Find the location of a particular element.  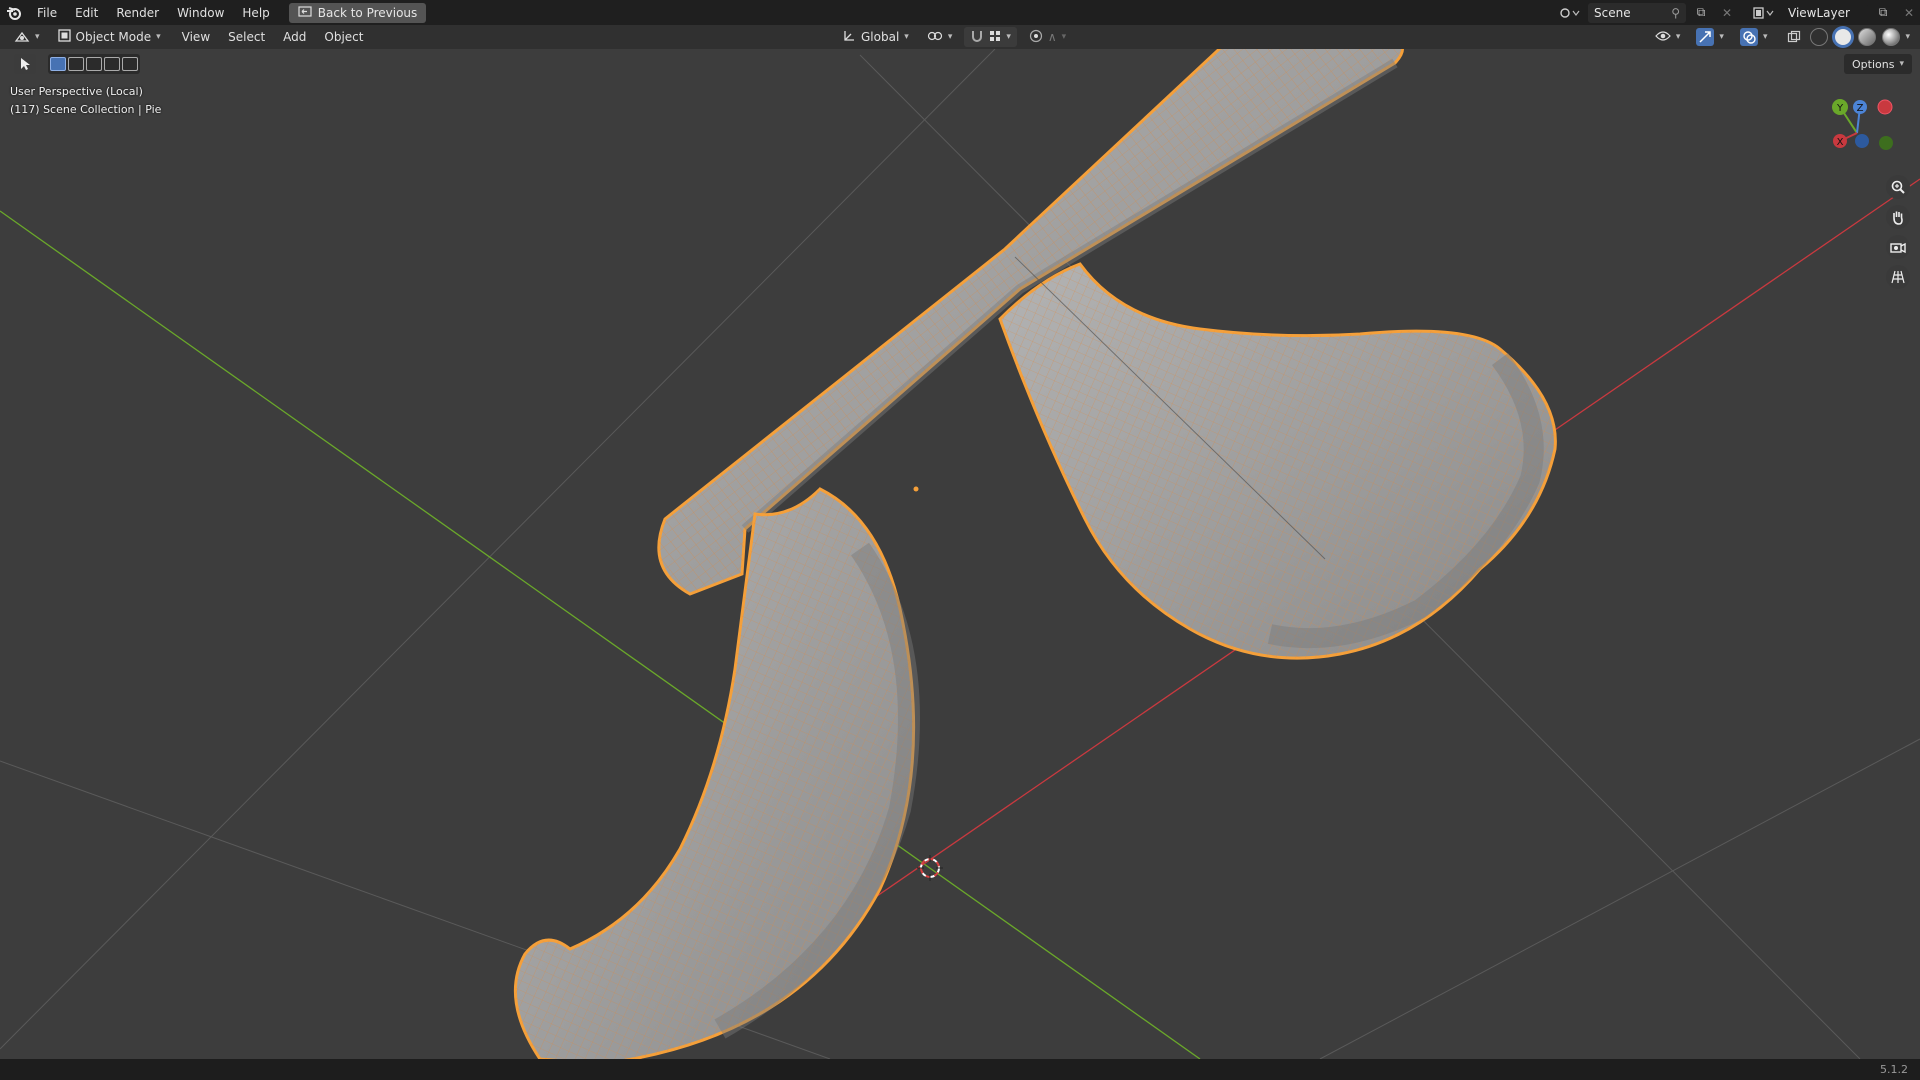

snap-toggle: ▾ is located at coordinates (990, 37).